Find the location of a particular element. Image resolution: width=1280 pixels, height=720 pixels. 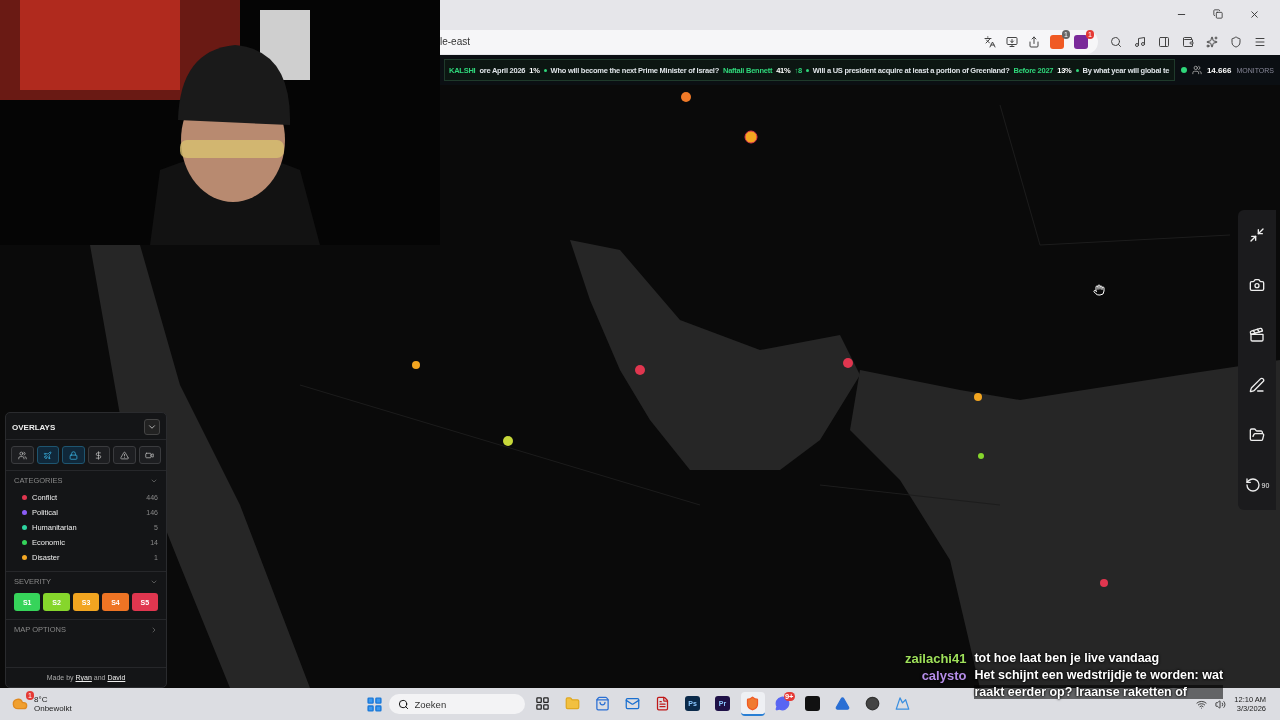

collapse-icon is located at coordinates (1257, 235).